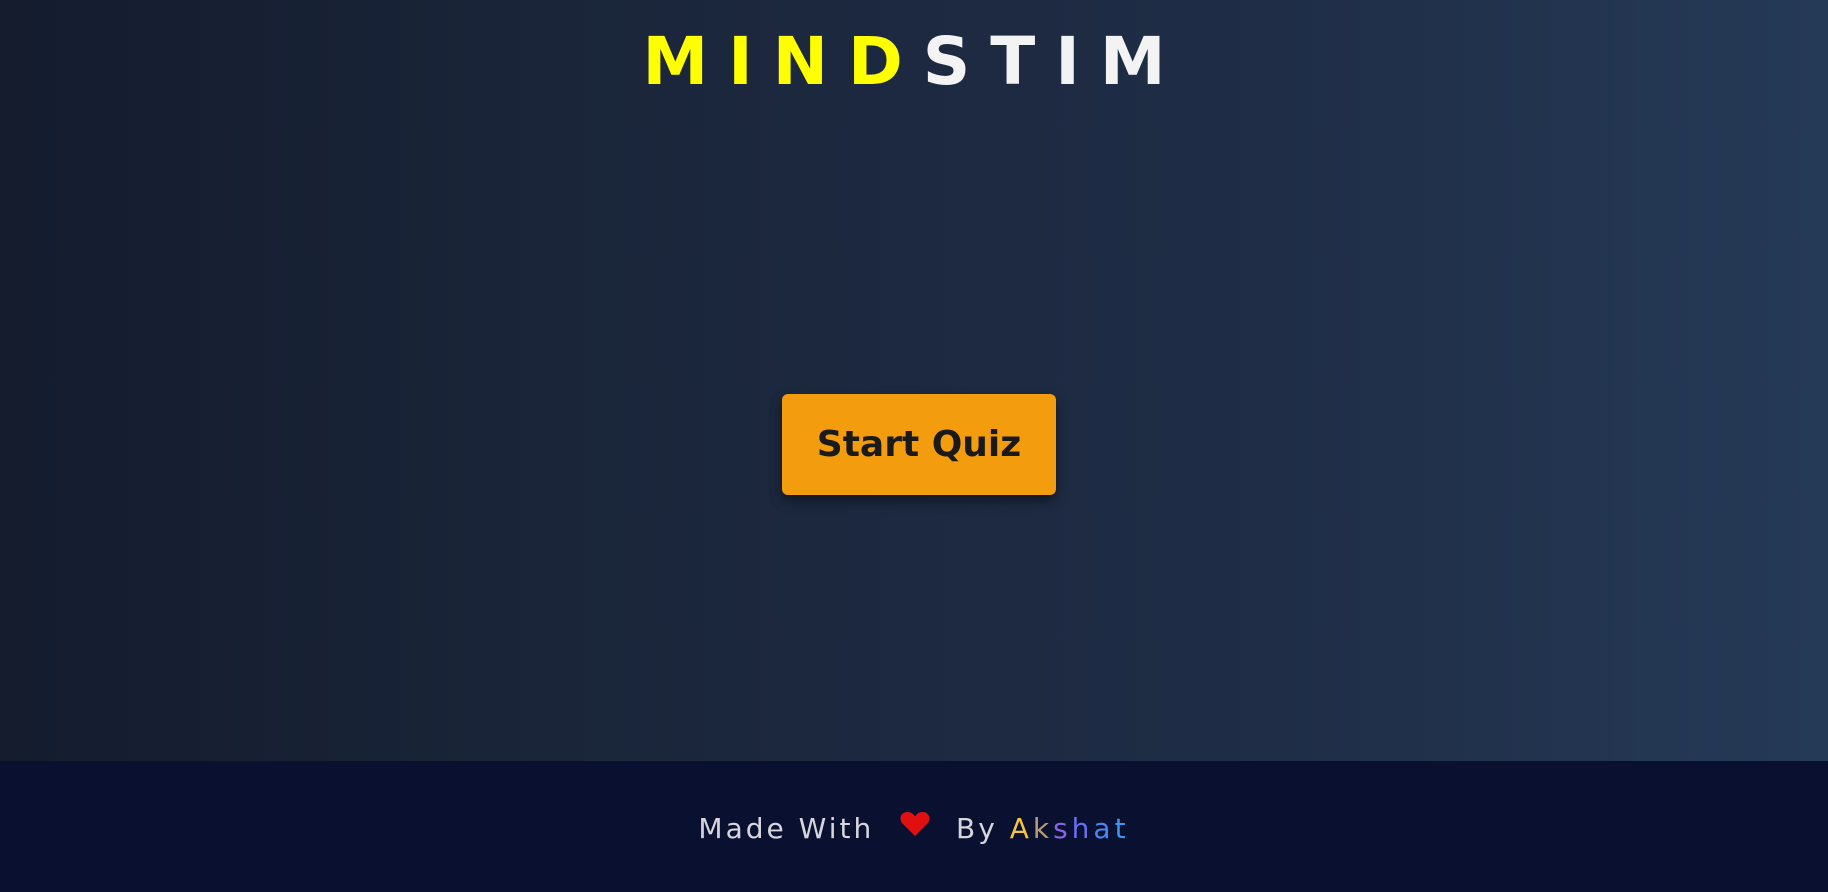  I want to click on footer-credit: Made With By Akshat, so click(914, 830).